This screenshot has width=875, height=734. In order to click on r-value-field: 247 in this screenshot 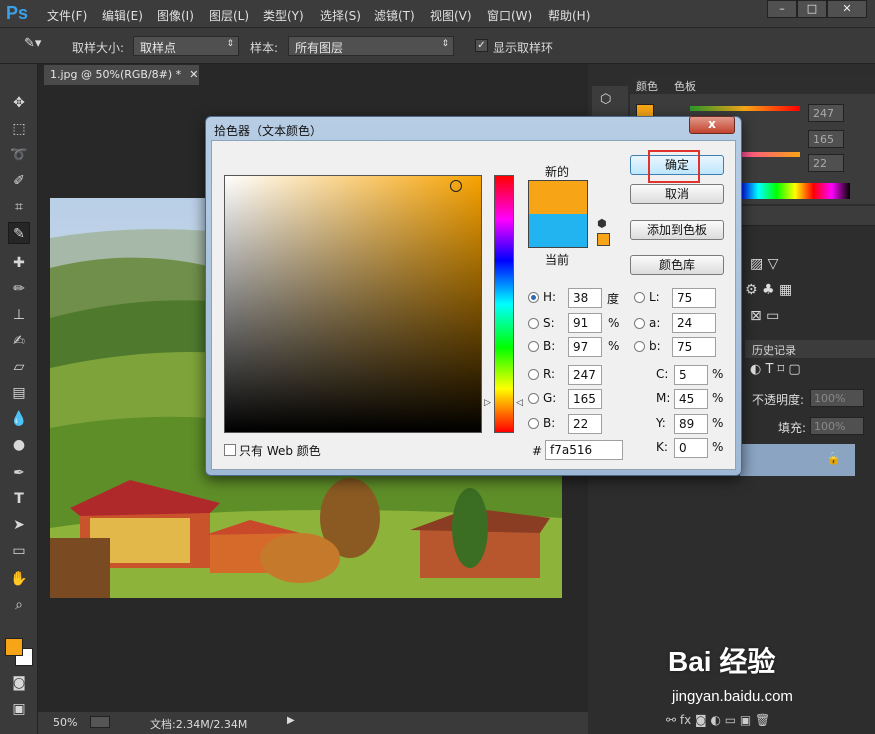, I will do `click(826, 113)`.